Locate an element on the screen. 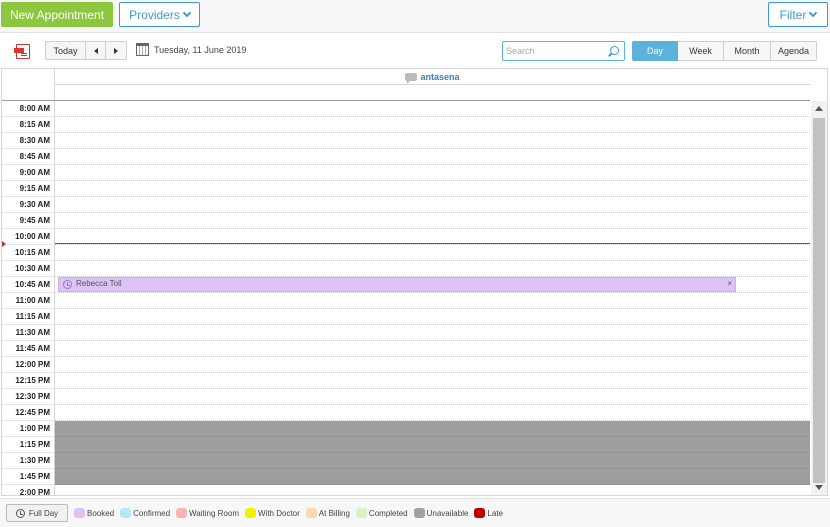  top-bar: New Appointment Providers Filter is located at coordinates (415, 16).